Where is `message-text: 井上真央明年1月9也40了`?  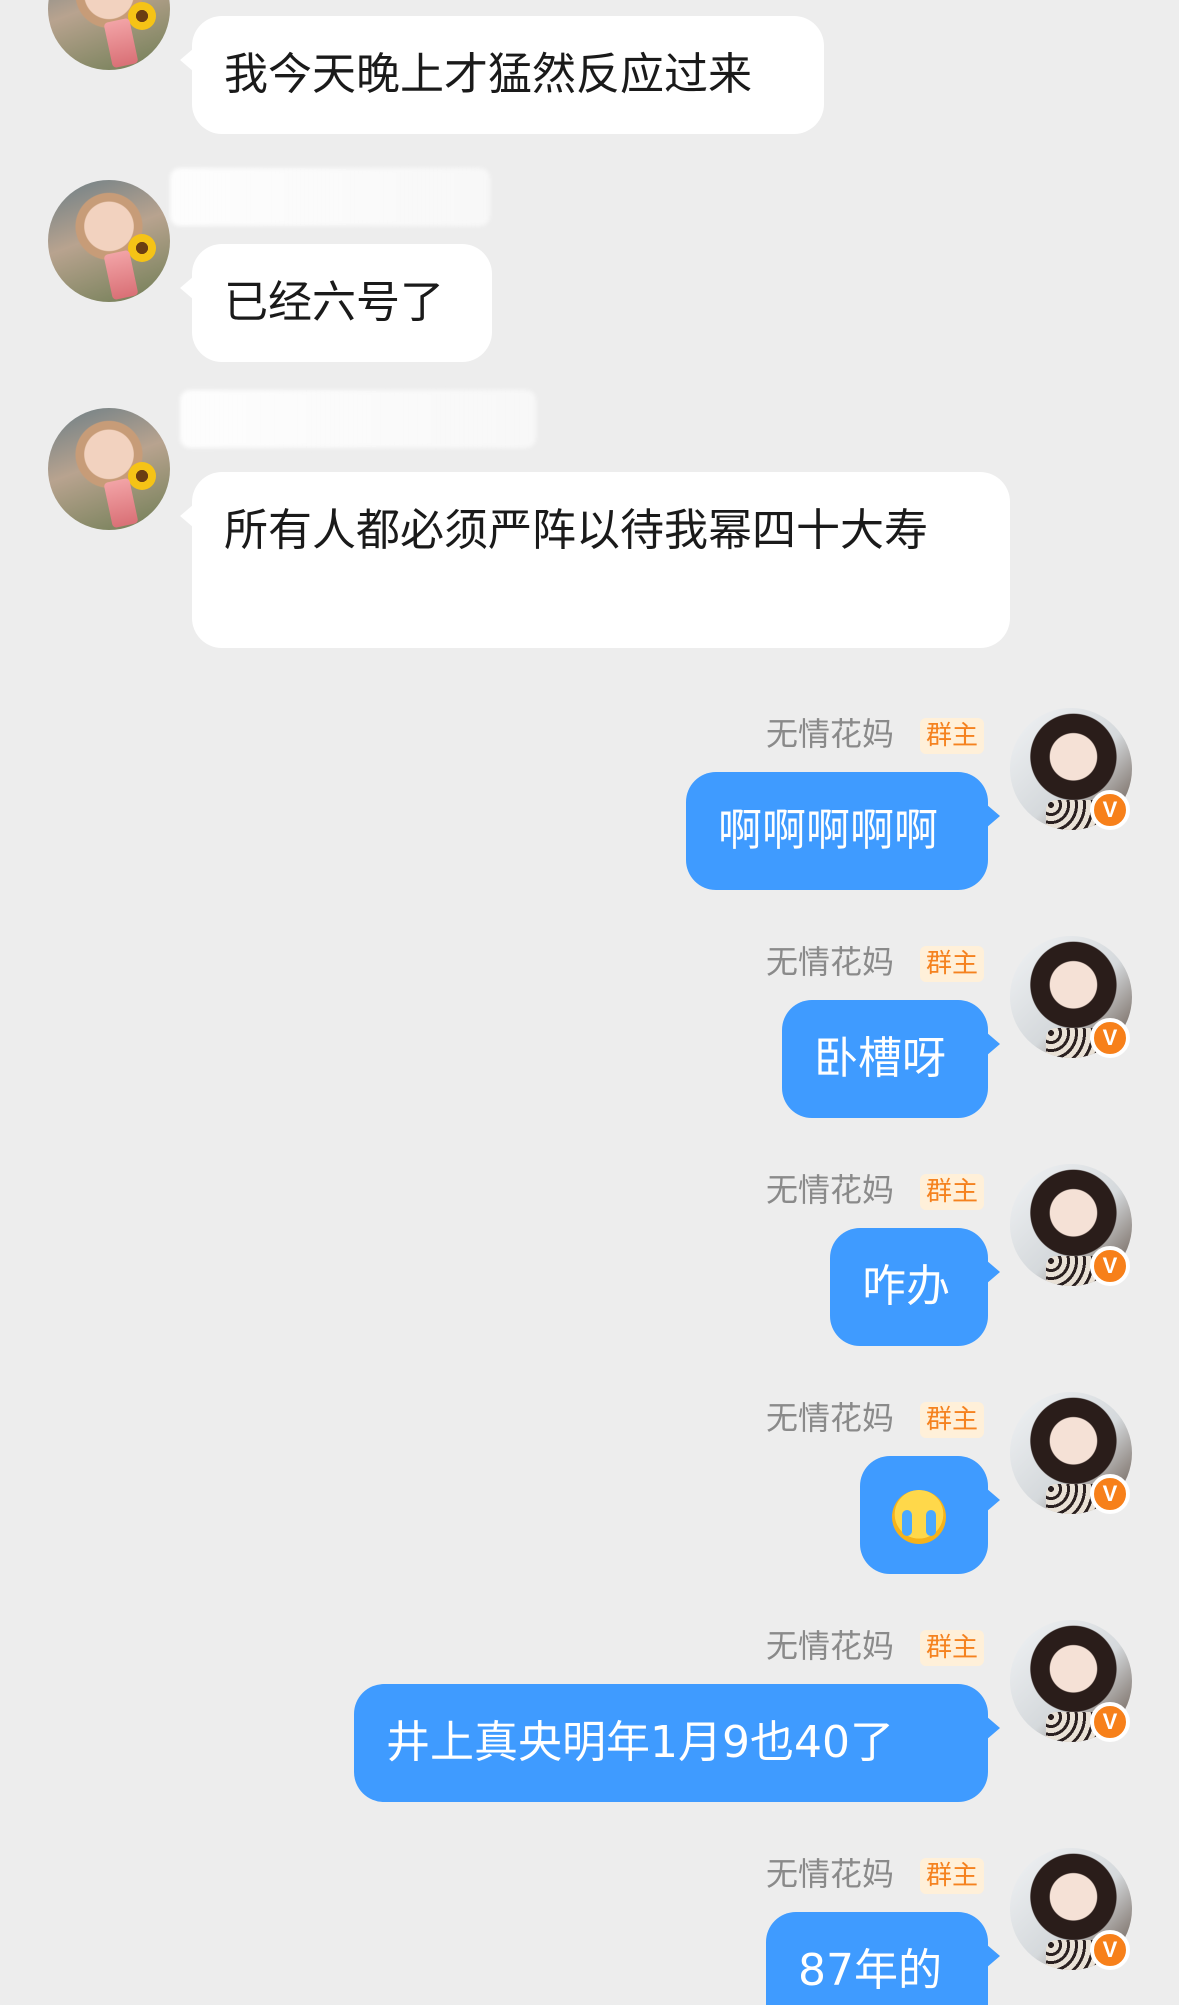 message-text: 井上真央明年1月9也40了 is located at coordinates (640, 1742).